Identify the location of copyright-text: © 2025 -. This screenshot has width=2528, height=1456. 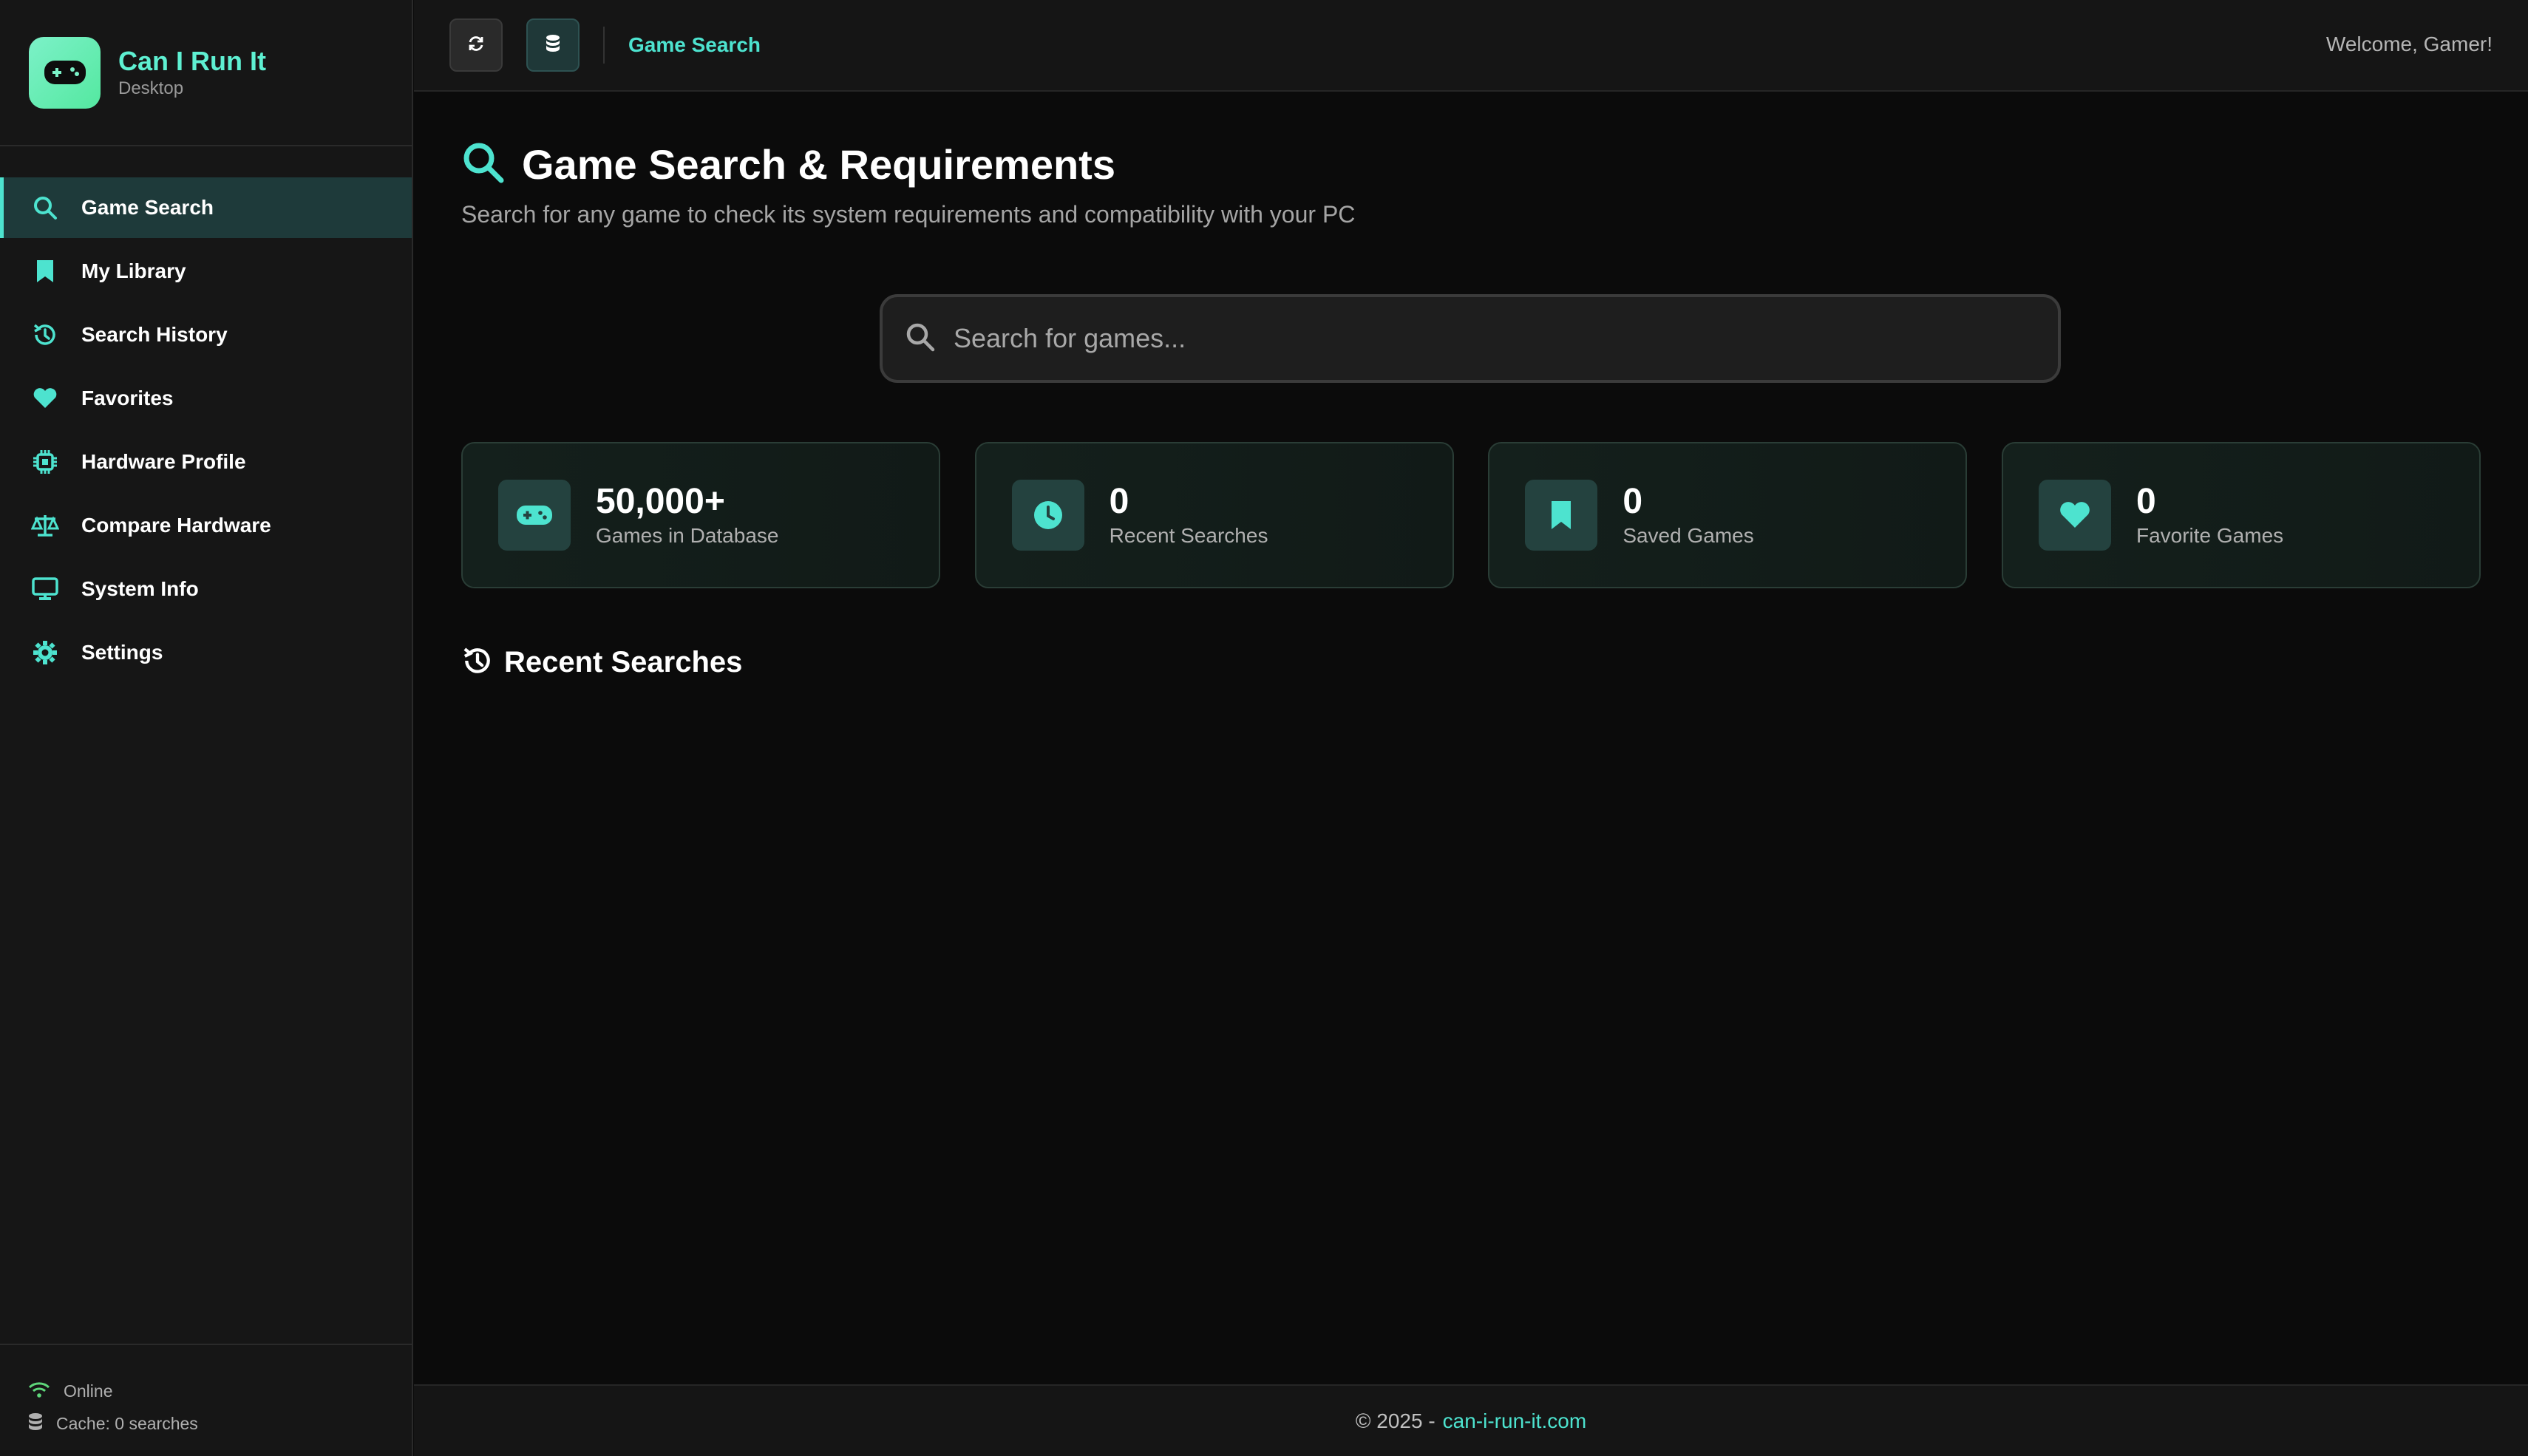
(1395, 1420).